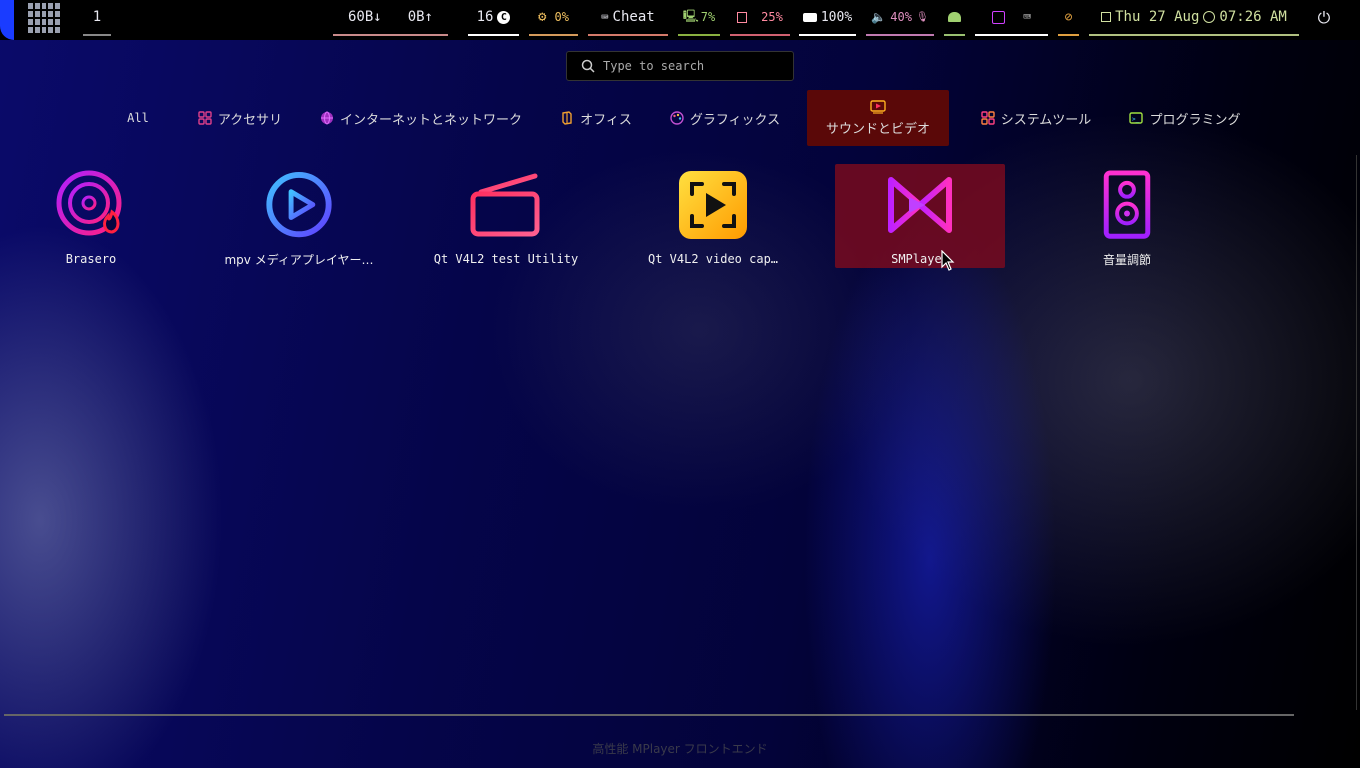 Image resolution: width=1360 pixels, height=768 pixels. Describe the element at coordinates (250, 120) in the screenshot. I see `category-label: アクセサリ` at that location.